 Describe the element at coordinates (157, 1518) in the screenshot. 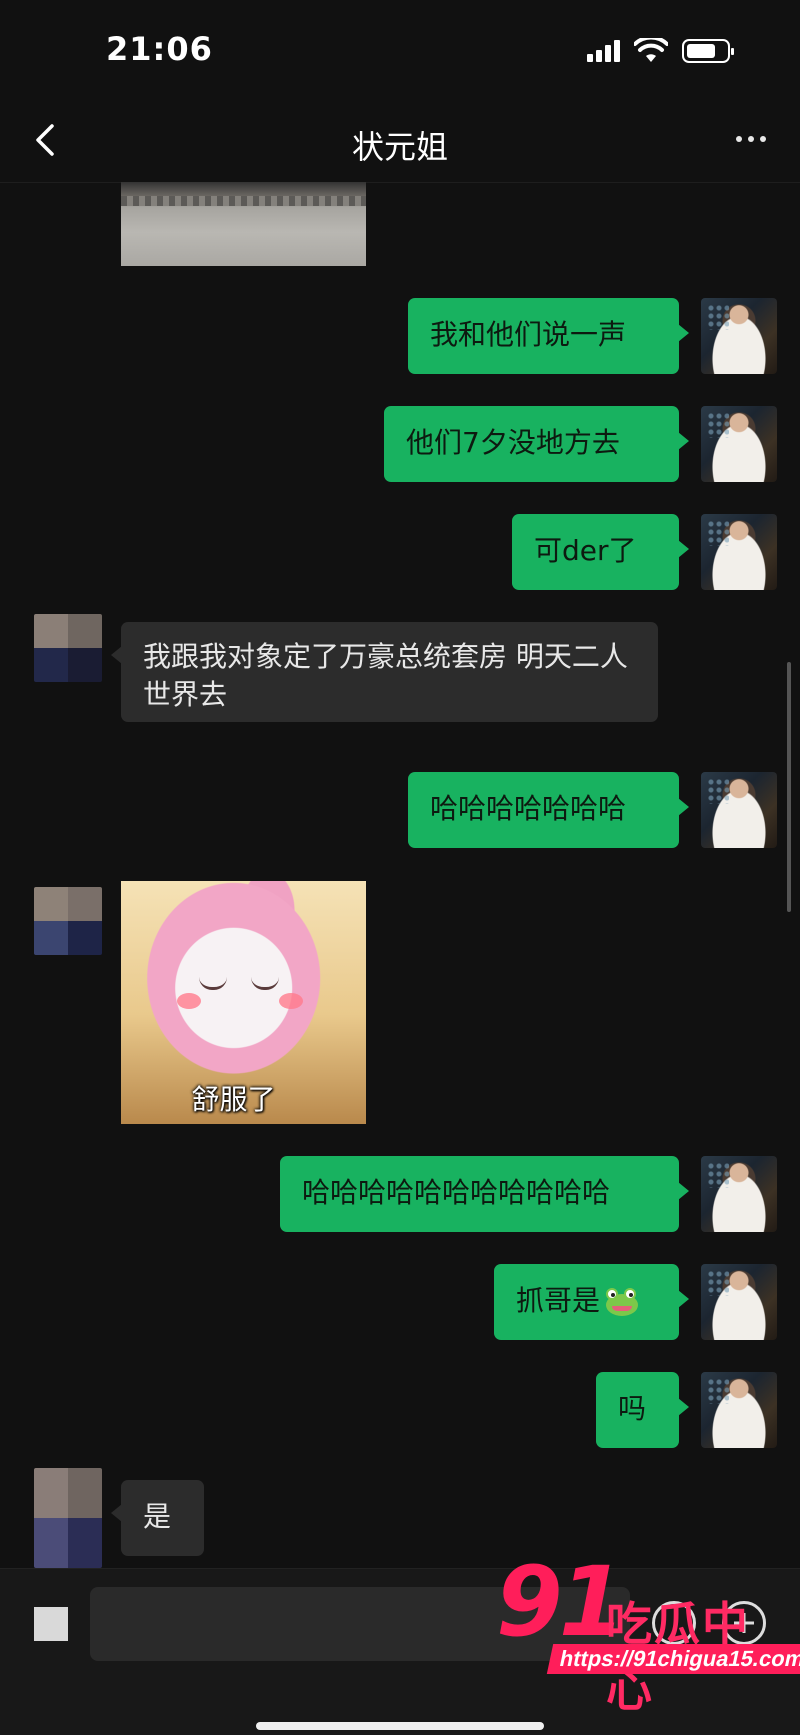

I see `message-bubble-other: 是` at that location.